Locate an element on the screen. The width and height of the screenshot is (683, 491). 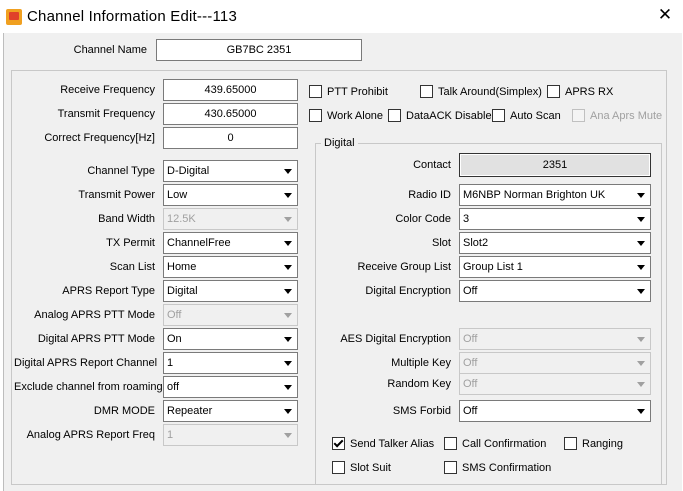
slot-dropdown: Slot2 is located at coordinates (555, 243).